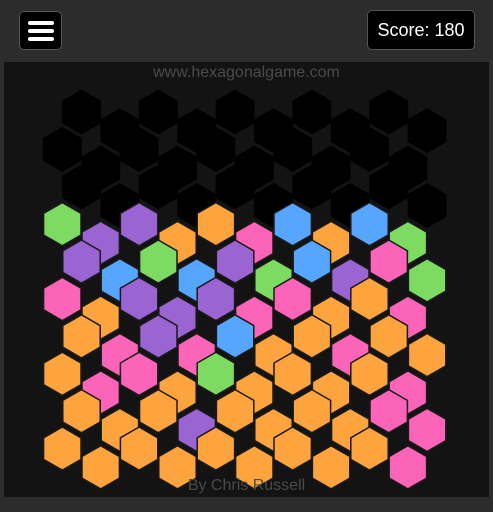 This screenshot has height=512, width=493. Describe the element at coordinates (246, 485) in the screenshot. I see `credit: By Chris Russell` at that location.